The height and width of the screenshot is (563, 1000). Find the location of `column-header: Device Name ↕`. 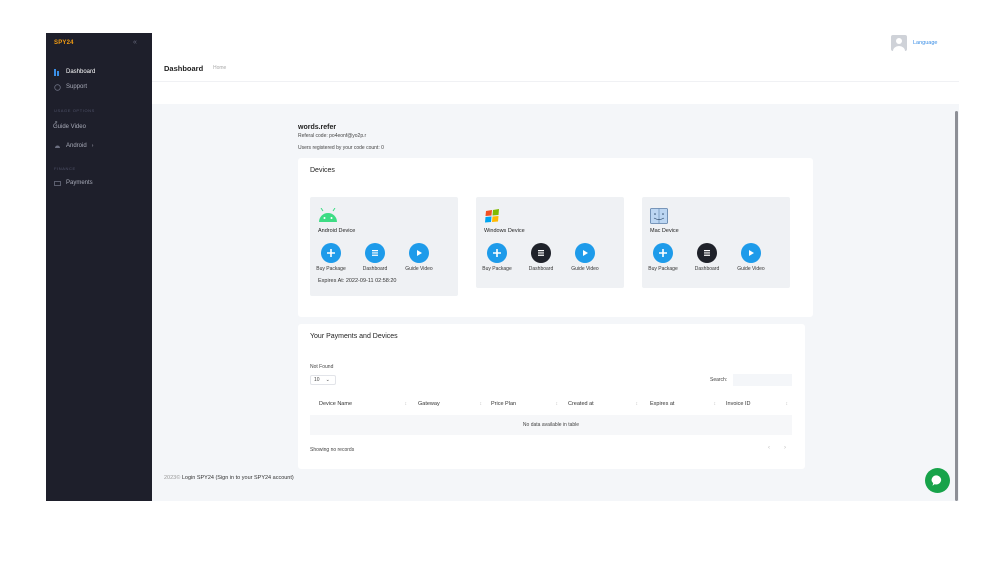

column-header: Device Name ↕ is located at coordinates (363, 404).